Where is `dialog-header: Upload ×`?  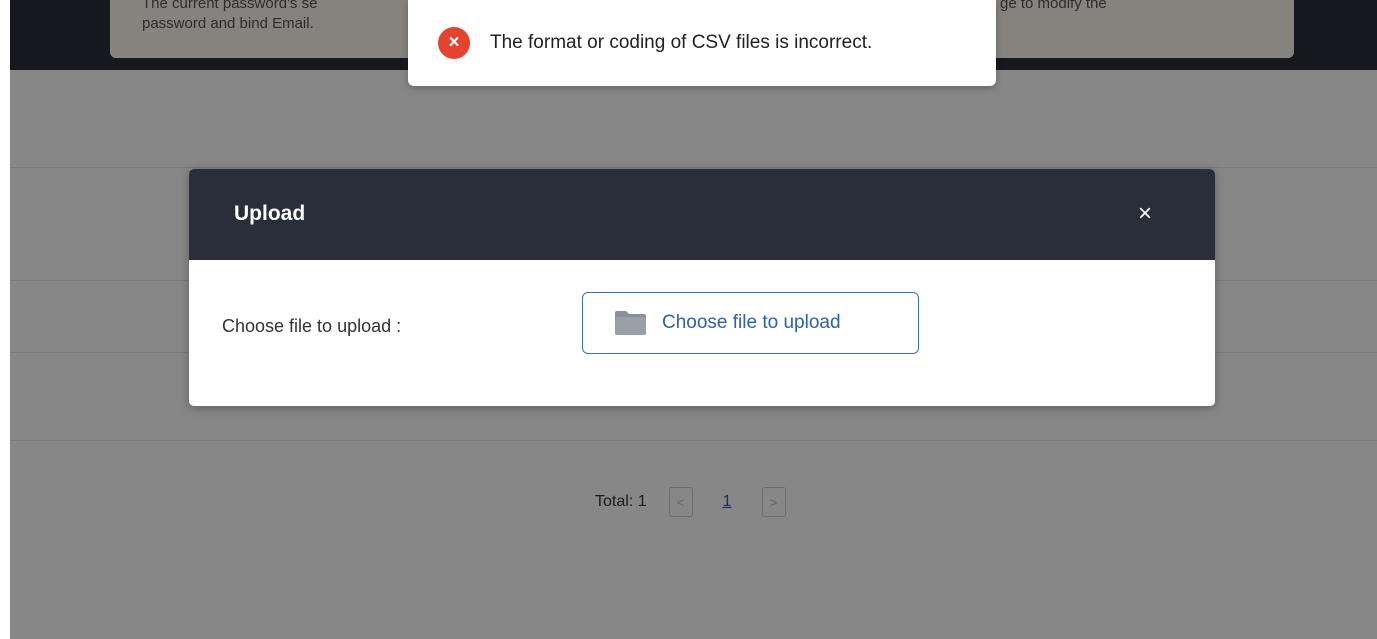
dialog-header: Upload × is located at coordinates (702, 214).